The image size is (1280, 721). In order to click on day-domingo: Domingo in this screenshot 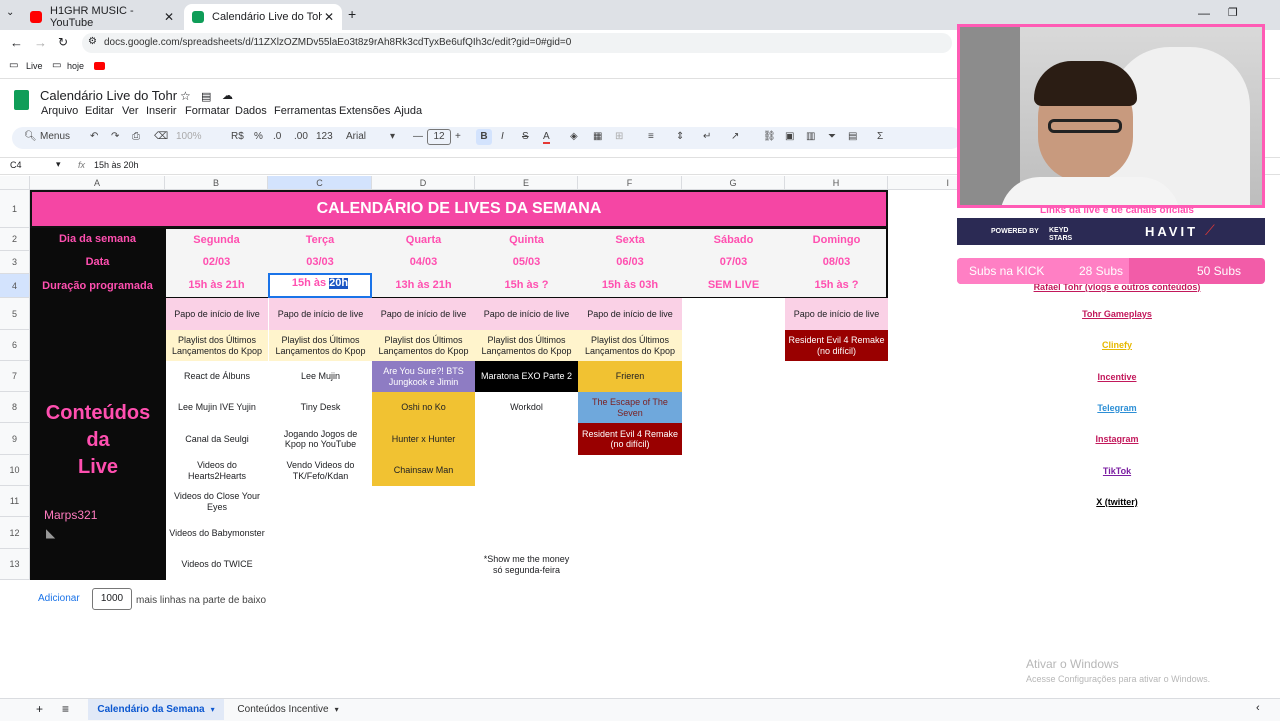, I will do `click(836, 240)`.